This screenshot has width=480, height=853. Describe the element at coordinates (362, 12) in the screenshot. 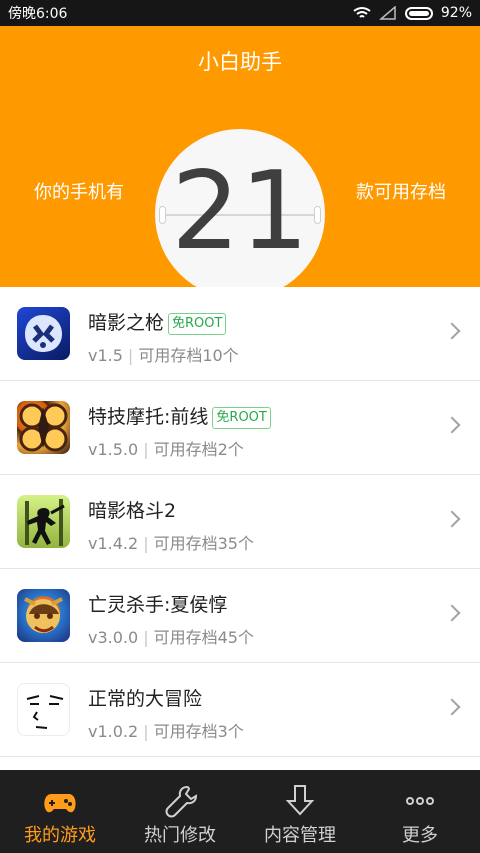

I see `wifi-icon` at that location.